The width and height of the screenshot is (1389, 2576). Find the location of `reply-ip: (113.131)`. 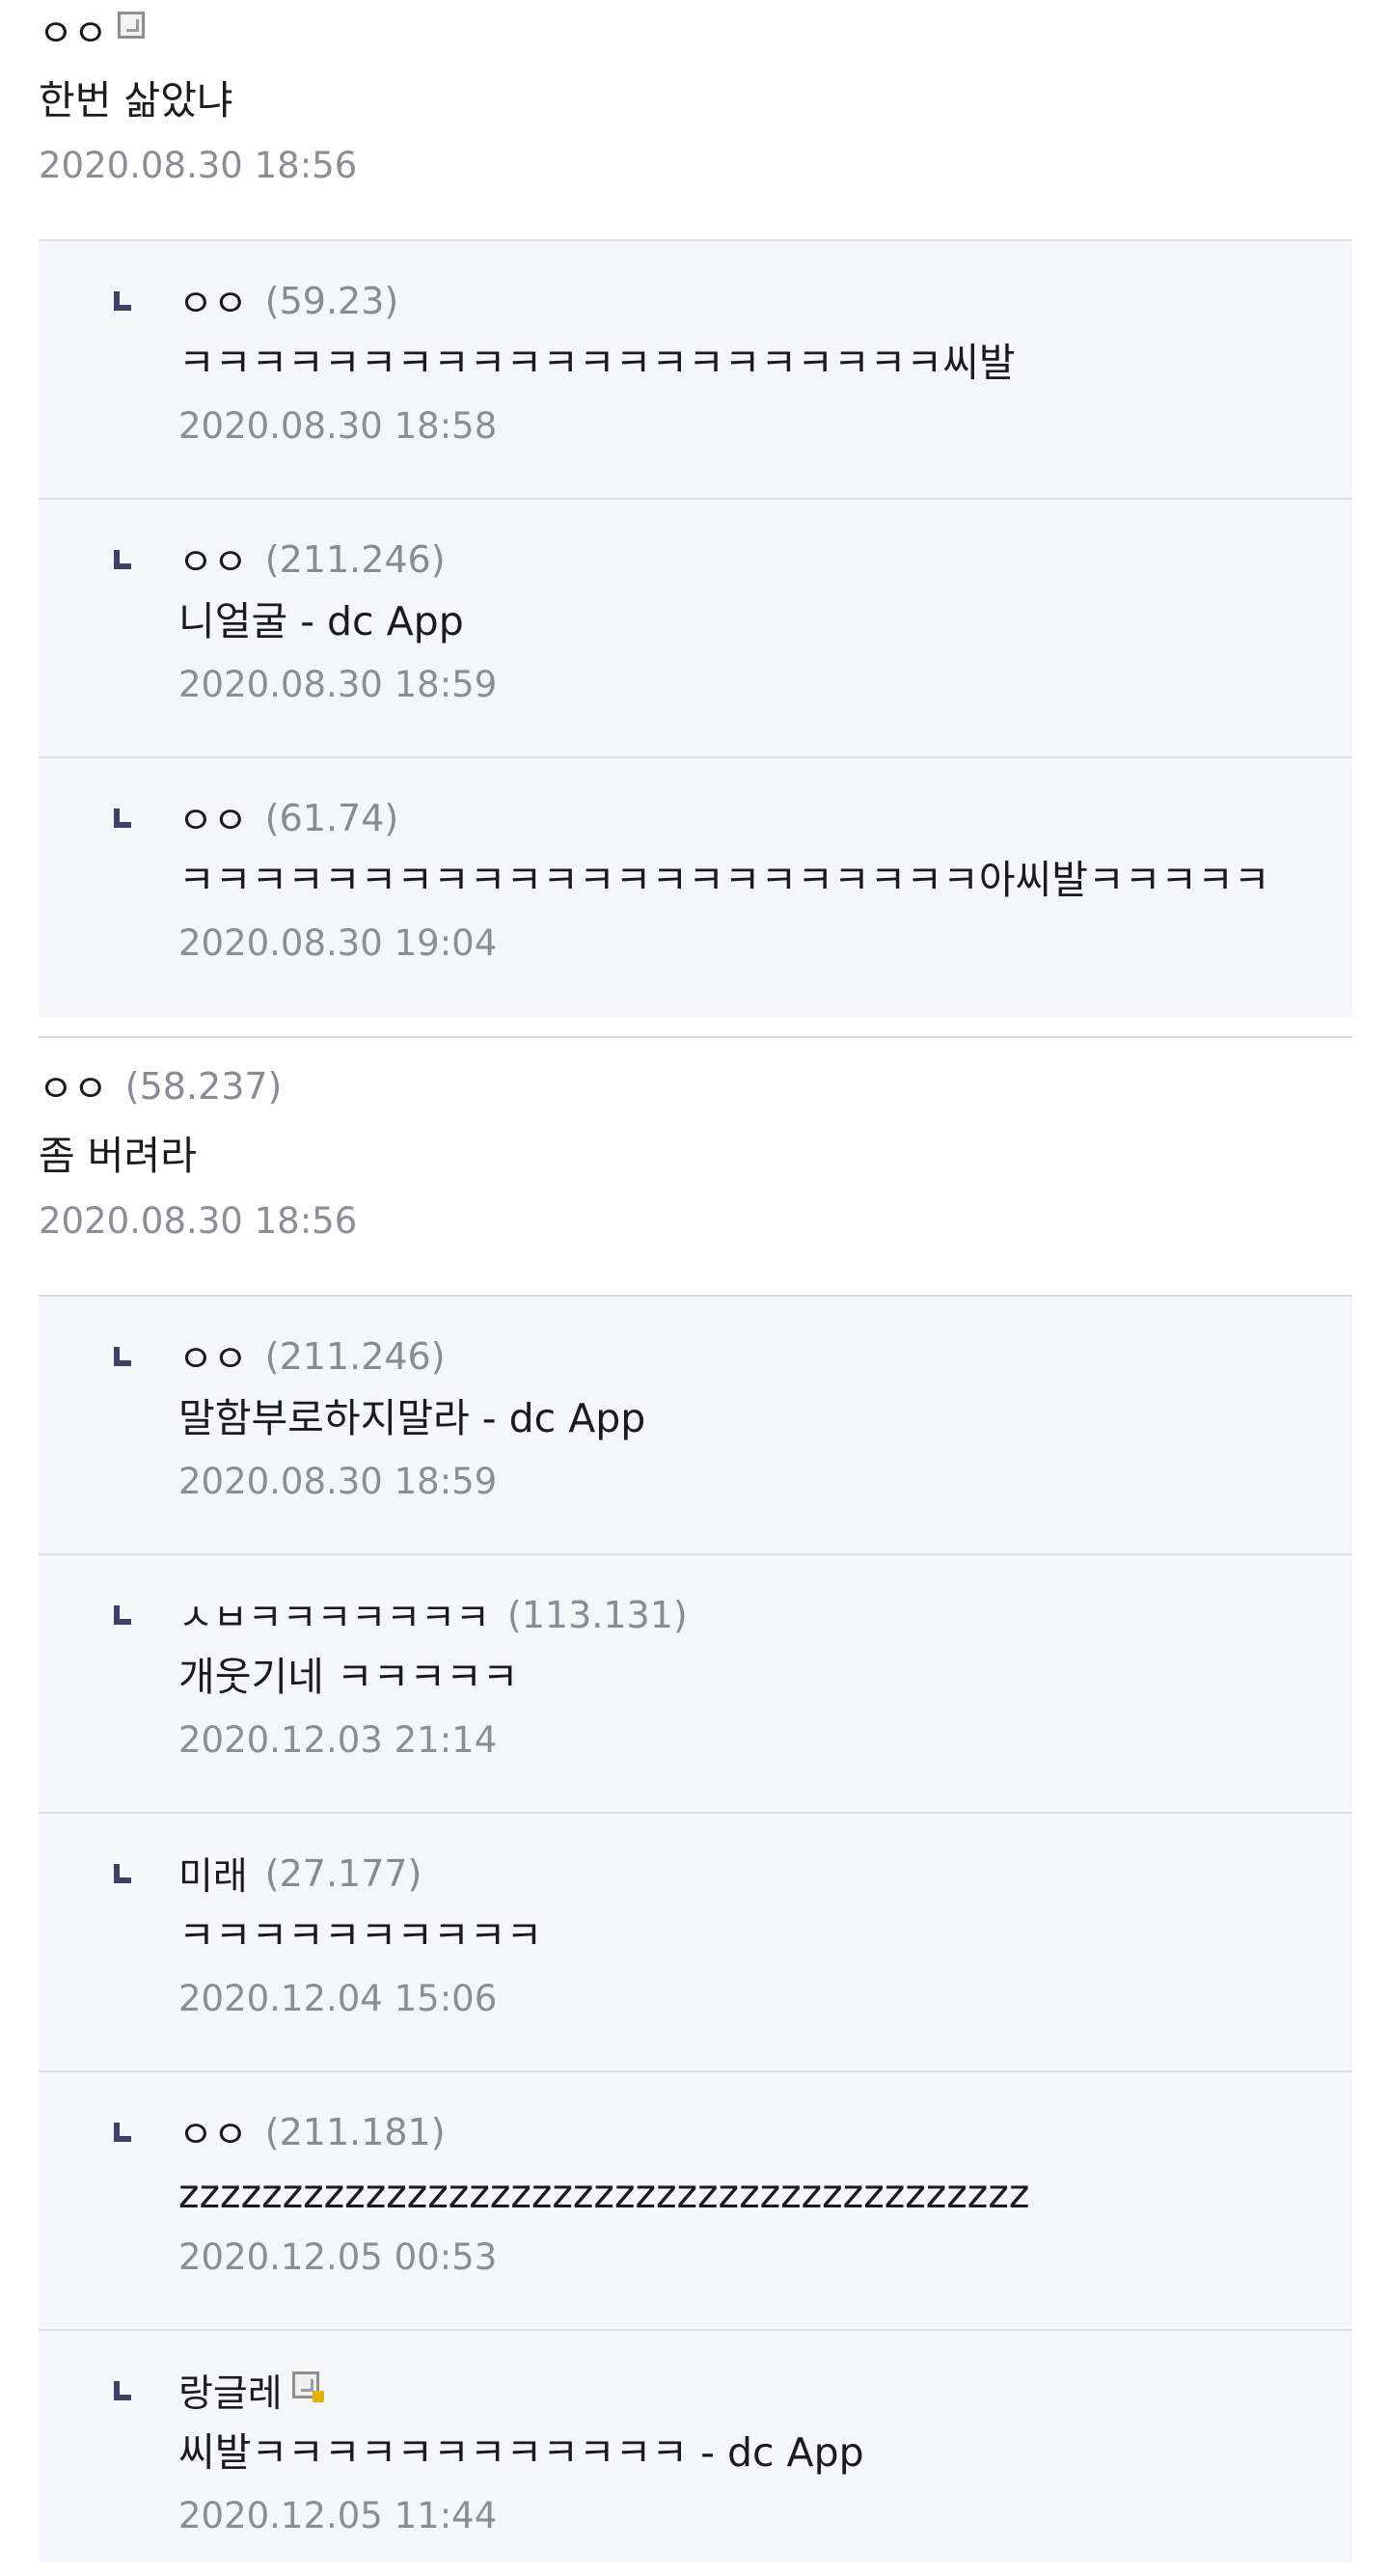

reply-ip: (113.131) is located at coordinates (597, 1615).